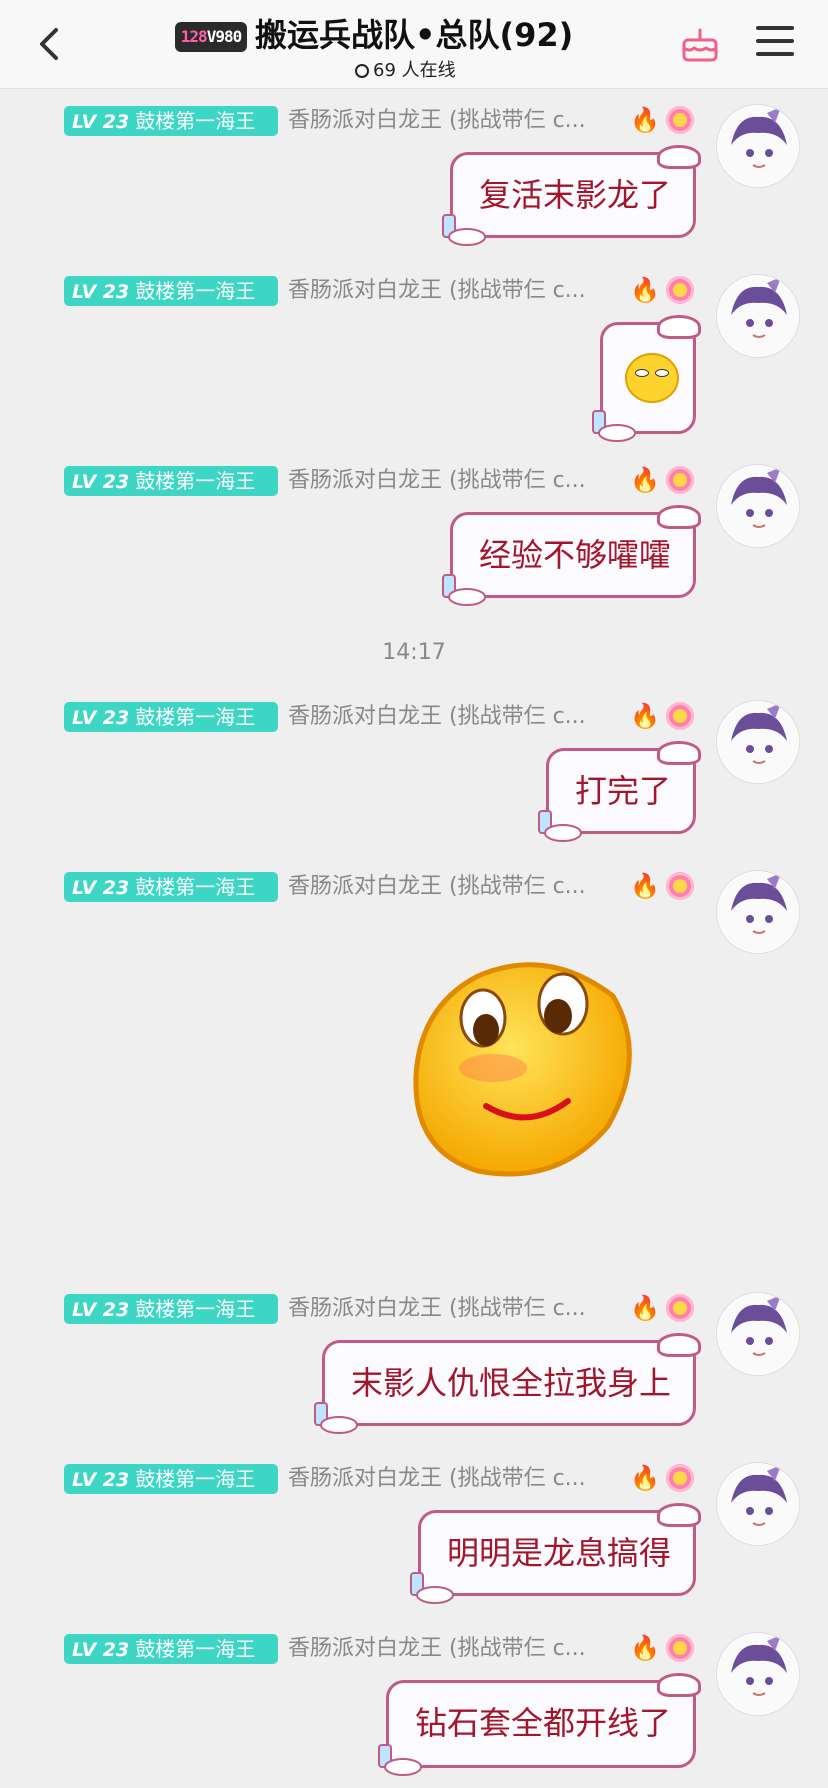 The width and height of the screenshot is (828, 1788). What do you see at coordinates (574, 555) in the screenshot?
I see `message-text: 经验不够嚯嚯` at bounding box center [574, 555].